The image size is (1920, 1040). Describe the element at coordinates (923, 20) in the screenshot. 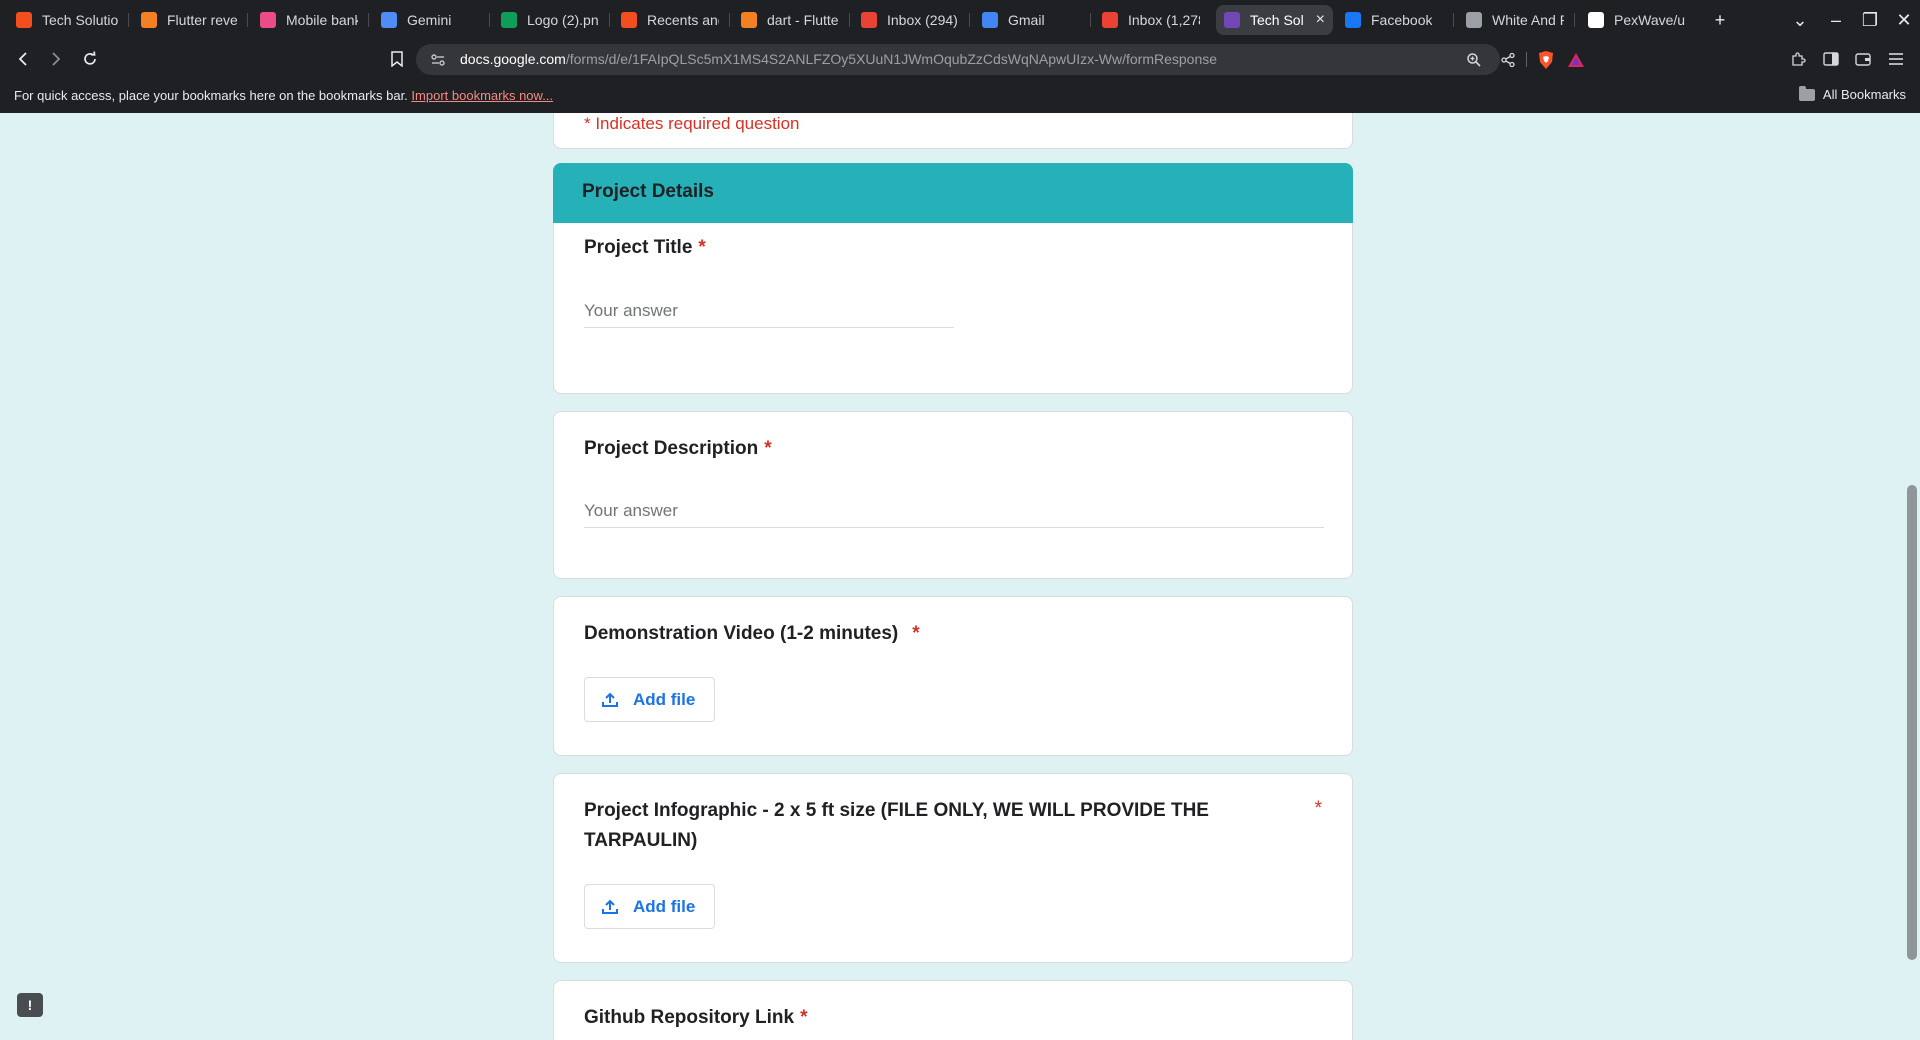

I see `tab-label: Inbox (294) -` at that location.